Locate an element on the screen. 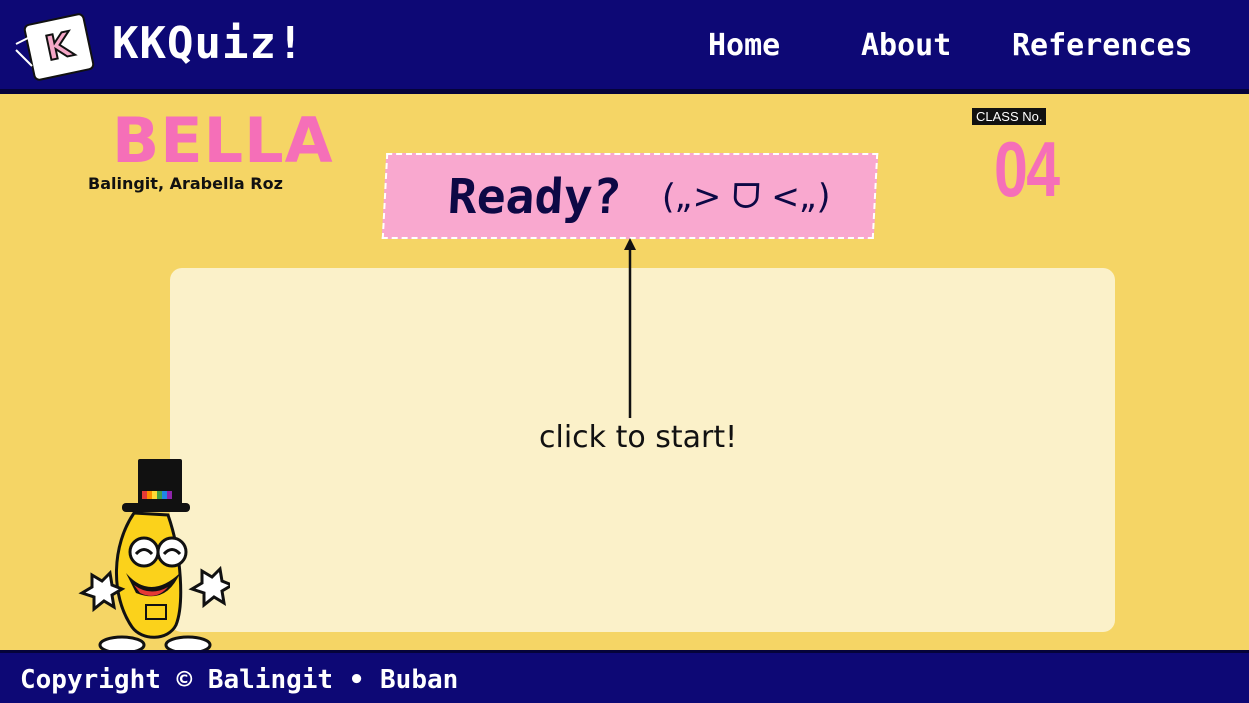 This screenshot has width=1249, height=703. click-to-start-text: click to start! is located at coordinates (638, 437).